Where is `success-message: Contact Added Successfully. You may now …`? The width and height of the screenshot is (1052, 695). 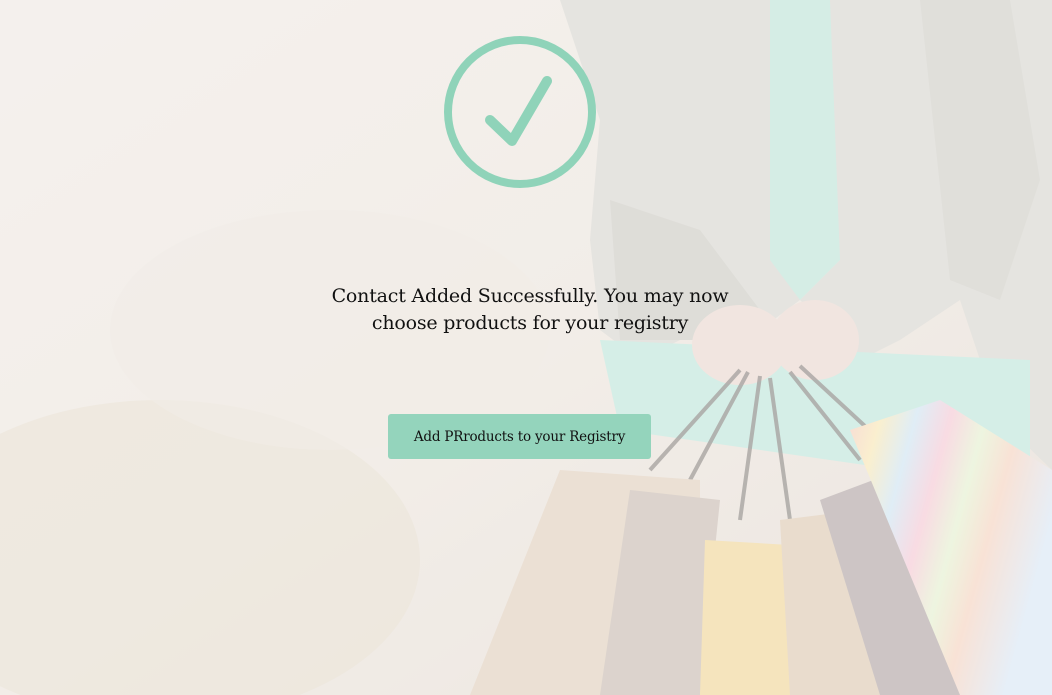 success-message: Contact Added Successfully. You may now … is located at coordinates (530, 309).